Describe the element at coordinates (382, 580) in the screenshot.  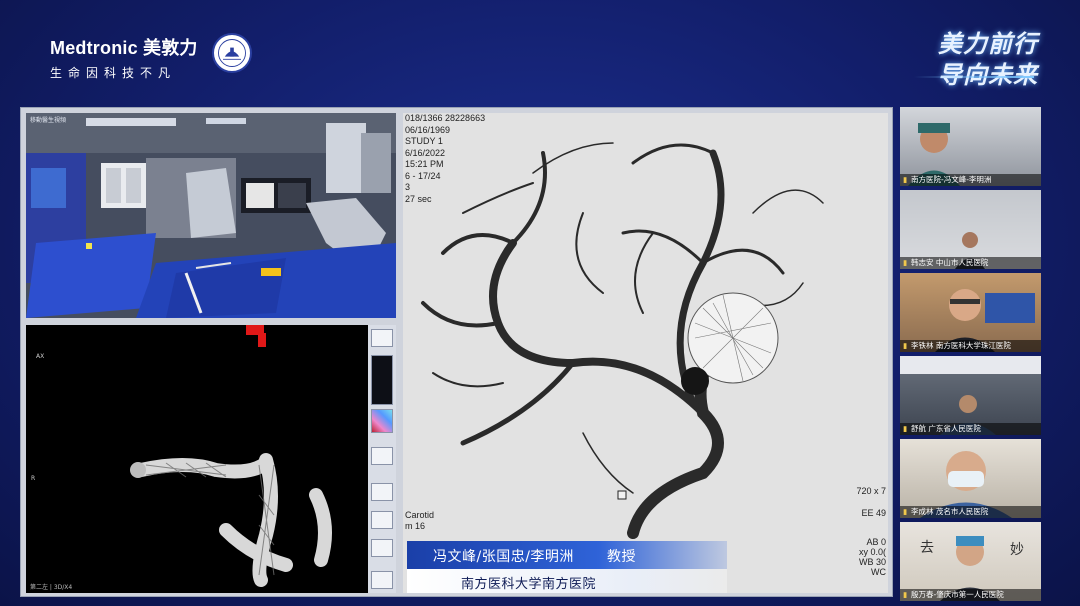
I see `export-button` at that location.